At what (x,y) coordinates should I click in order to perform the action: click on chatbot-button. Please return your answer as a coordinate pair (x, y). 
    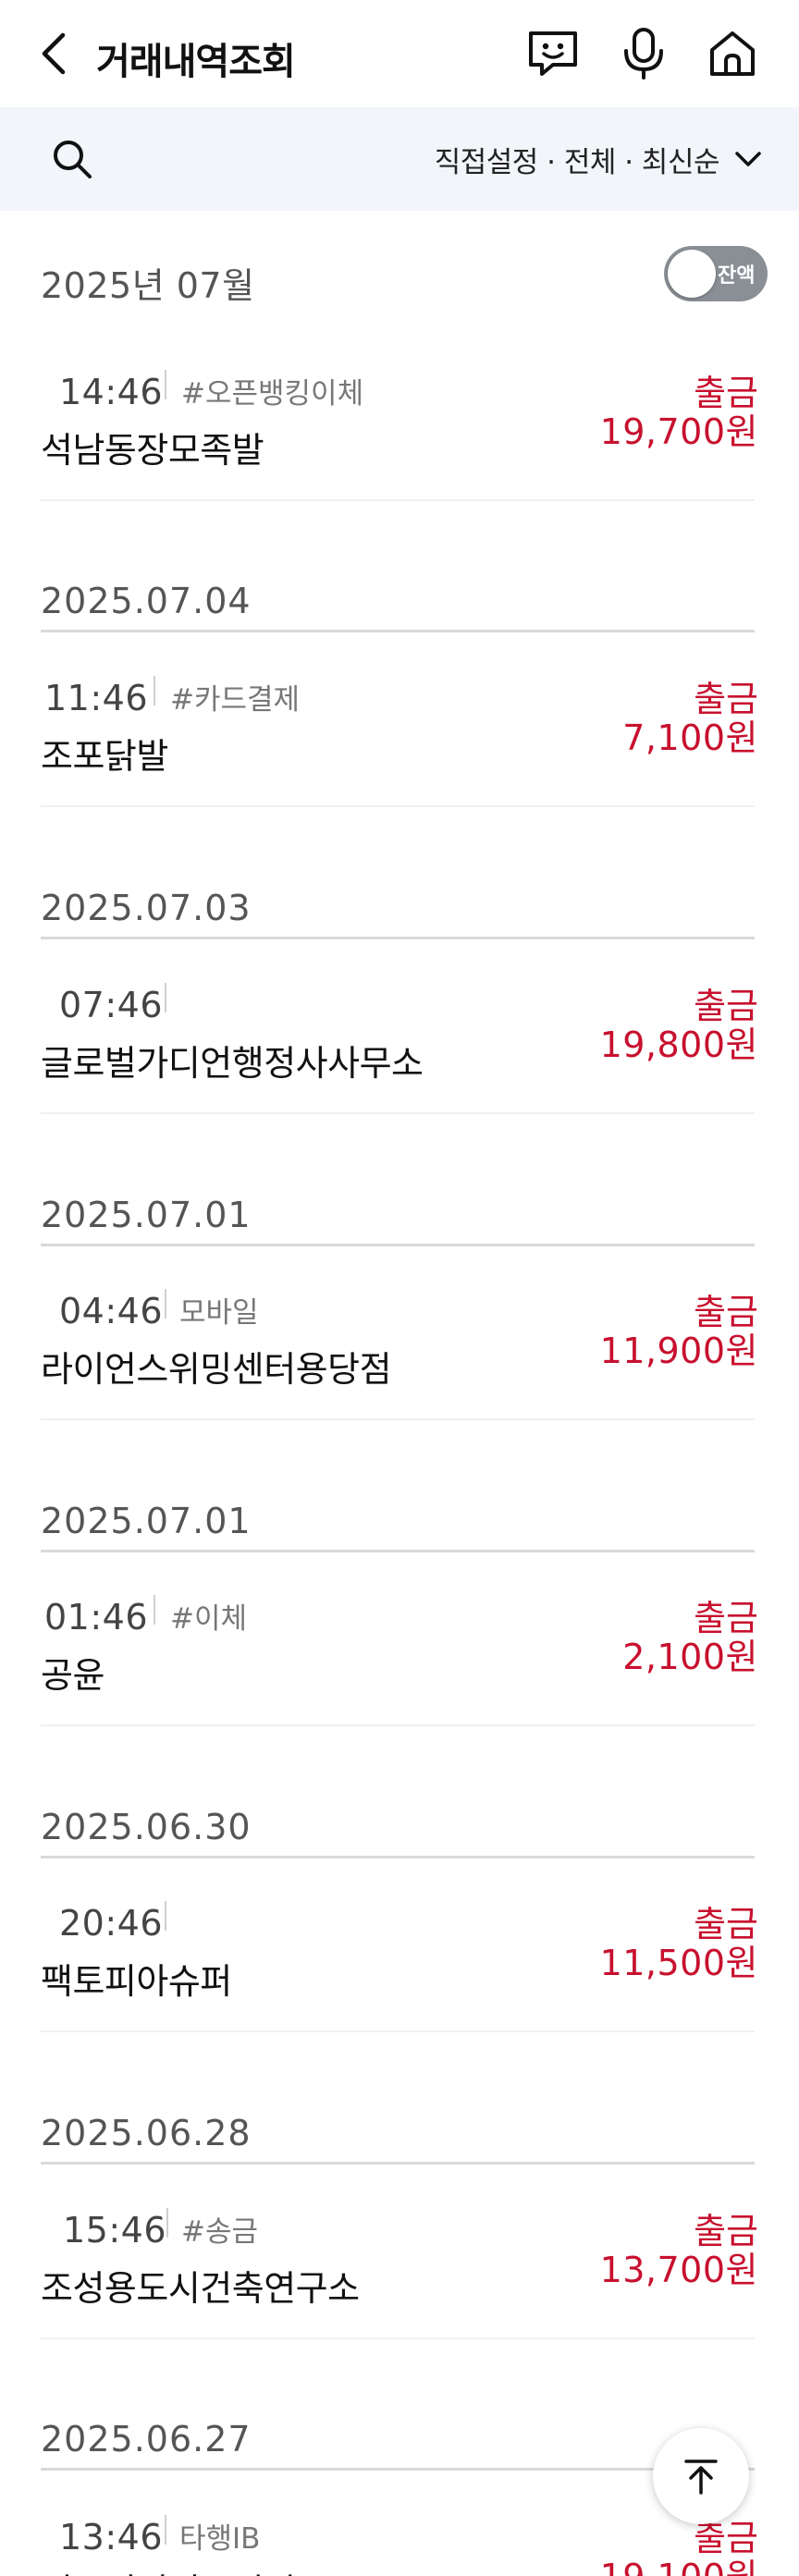
    Looking at the image, I should click on (553, 54).